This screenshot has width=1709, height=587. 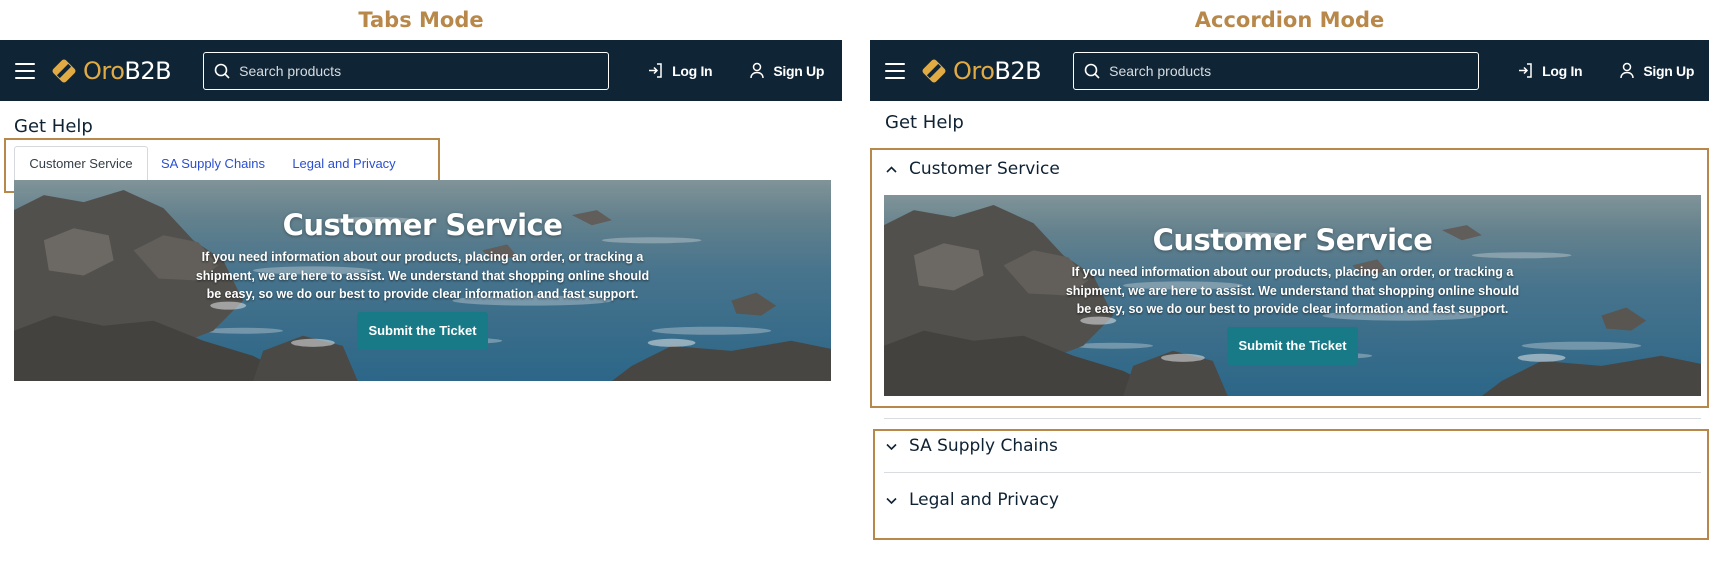 I want to click on accordion-label: SA Supply Chains, so click(x=983, y=446).